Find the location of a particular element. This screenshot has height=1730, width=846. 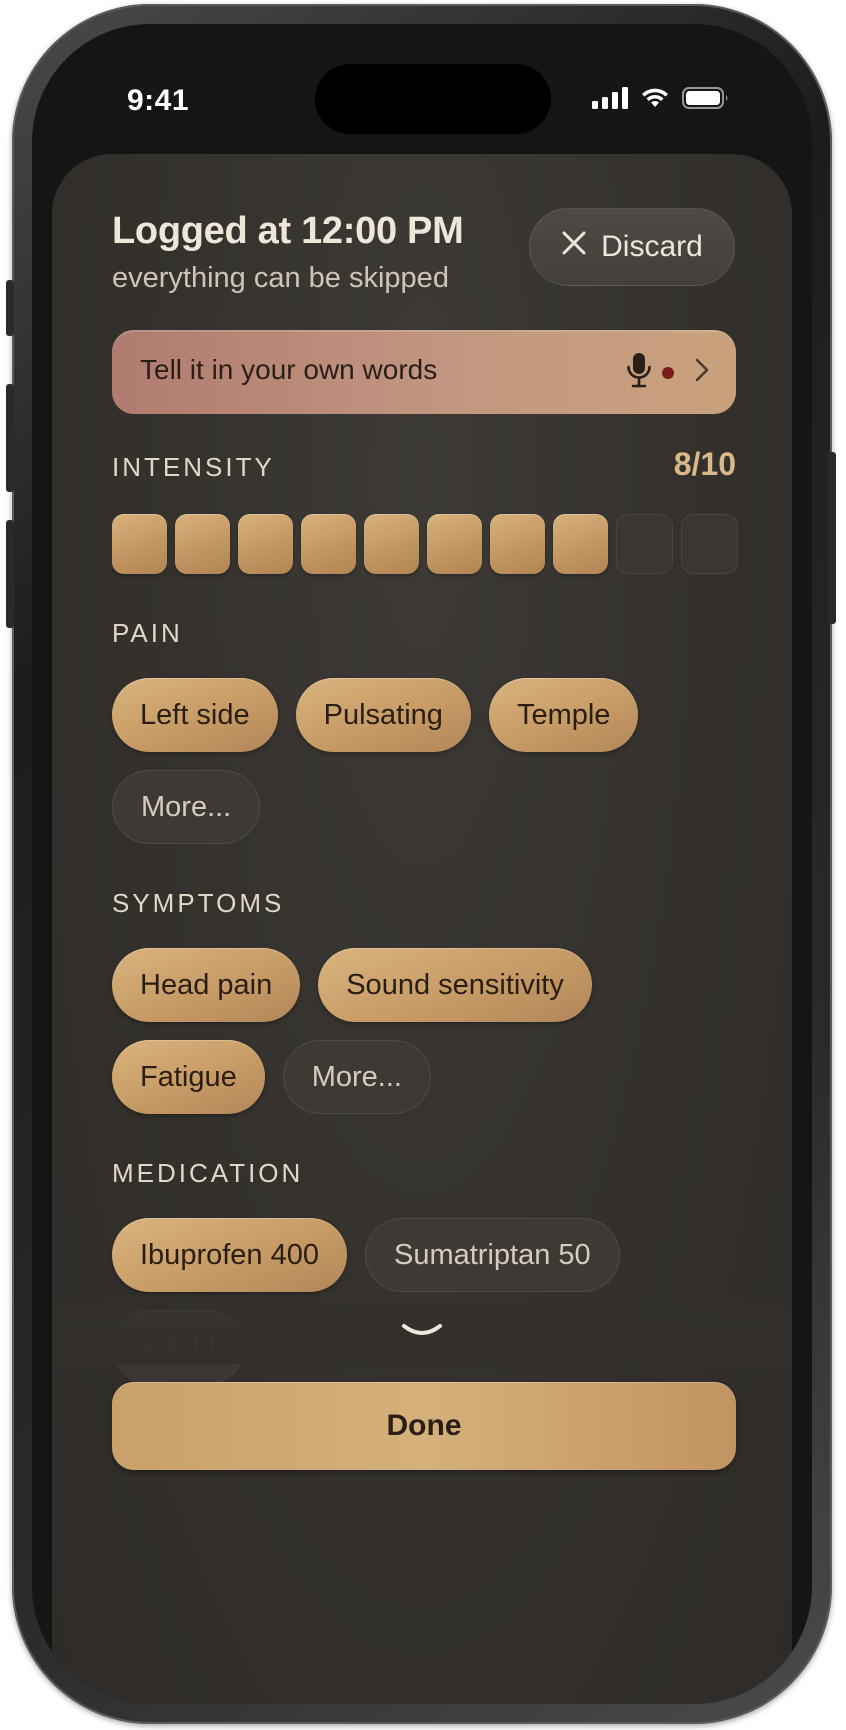

cellular-signal-icon is located at coordinates (610, 100).